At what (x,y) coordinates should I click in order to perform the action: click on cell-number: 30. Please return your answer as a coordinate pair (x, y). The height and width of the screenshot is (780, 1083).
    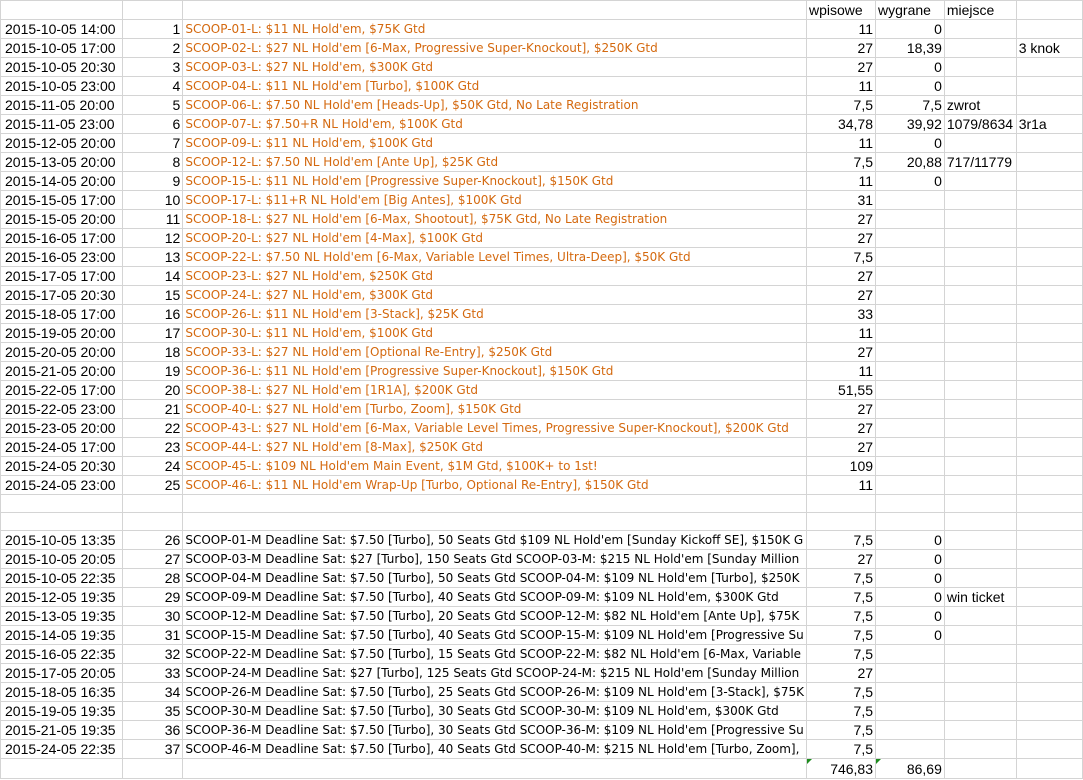
    Looking at the image, I should click on (152, 616).